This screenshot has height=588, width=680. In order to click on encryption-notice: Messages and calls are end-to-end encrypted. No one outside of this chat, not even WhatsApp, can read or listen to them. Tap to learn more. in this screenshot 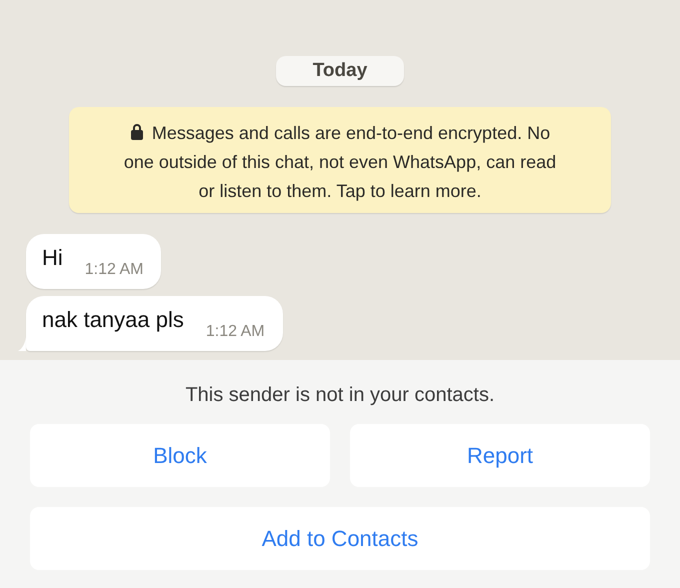, I will do `click(340, 160)`.